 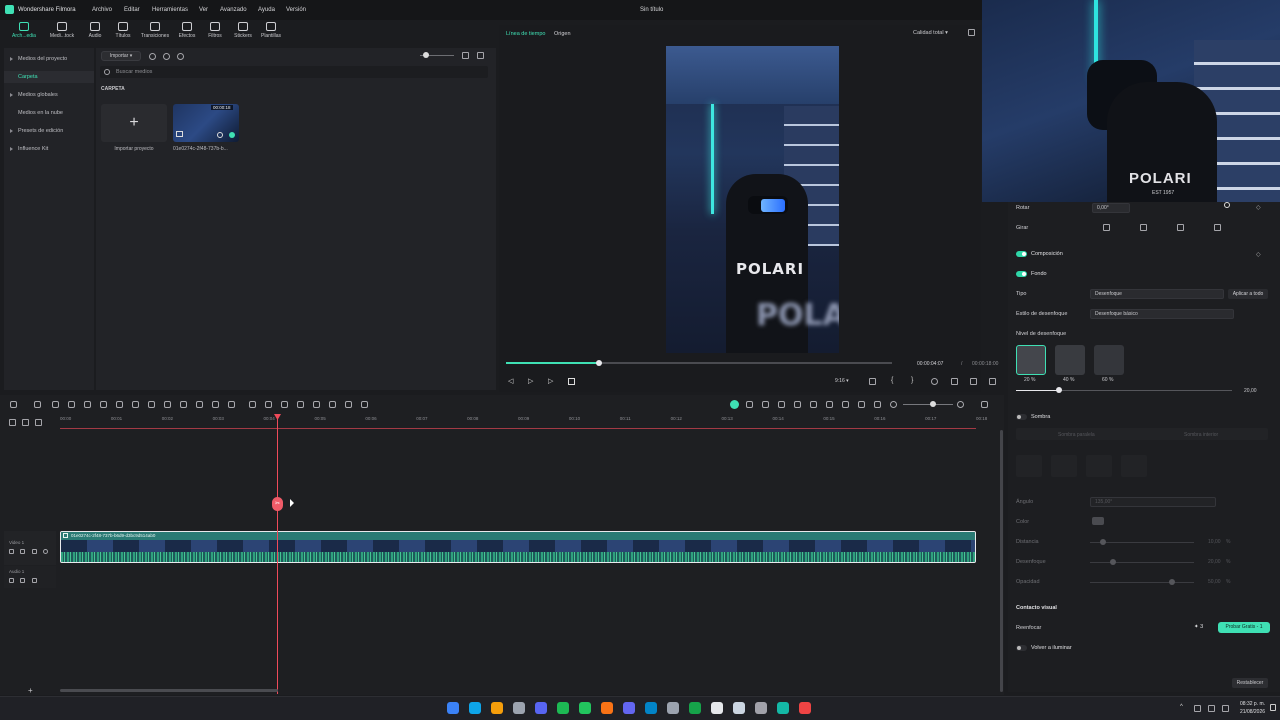 I want to click on split-marker-icon: ✂, so click(x=277, y=504).